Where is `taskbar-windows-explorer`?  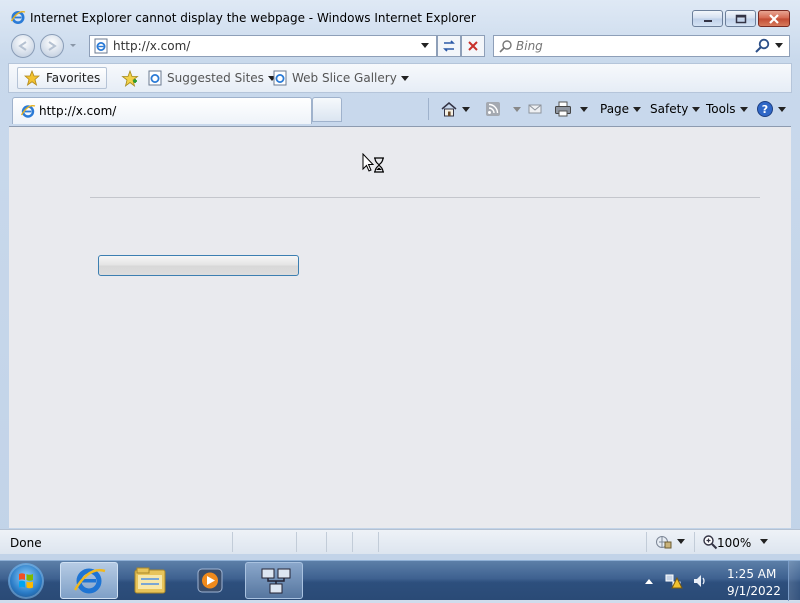
taskbar-windows-explorer is located at coordinates (150, 580).